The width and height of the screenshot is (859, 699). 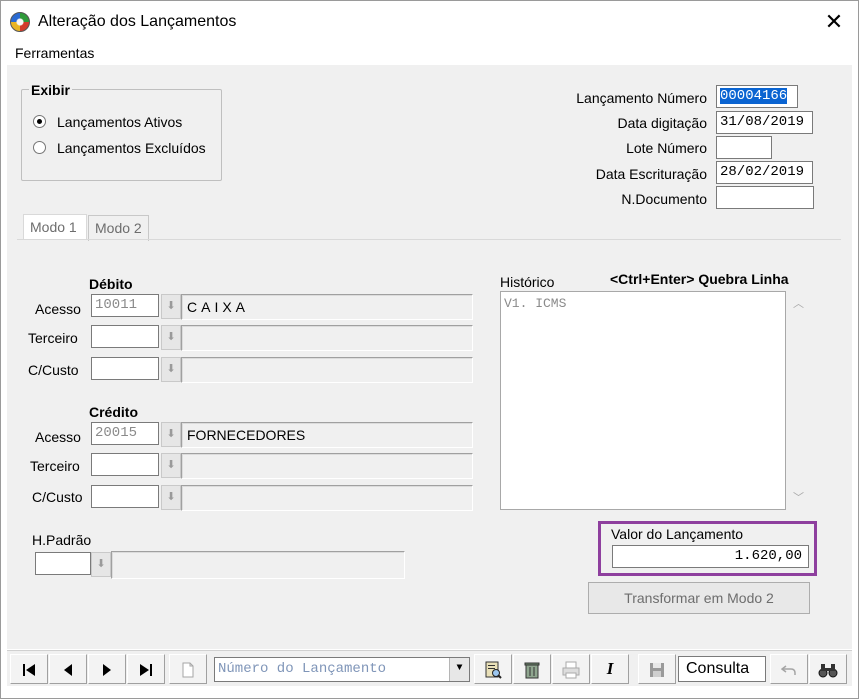 I want to click on n-documento-field, so click(x=765, y=197).